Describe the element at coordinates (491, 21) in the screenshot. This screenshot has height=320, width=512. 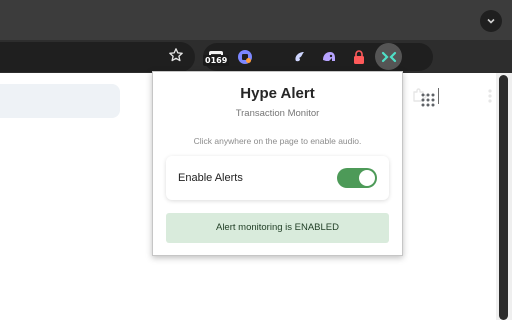
I see `chevron-down-icon` at that location.